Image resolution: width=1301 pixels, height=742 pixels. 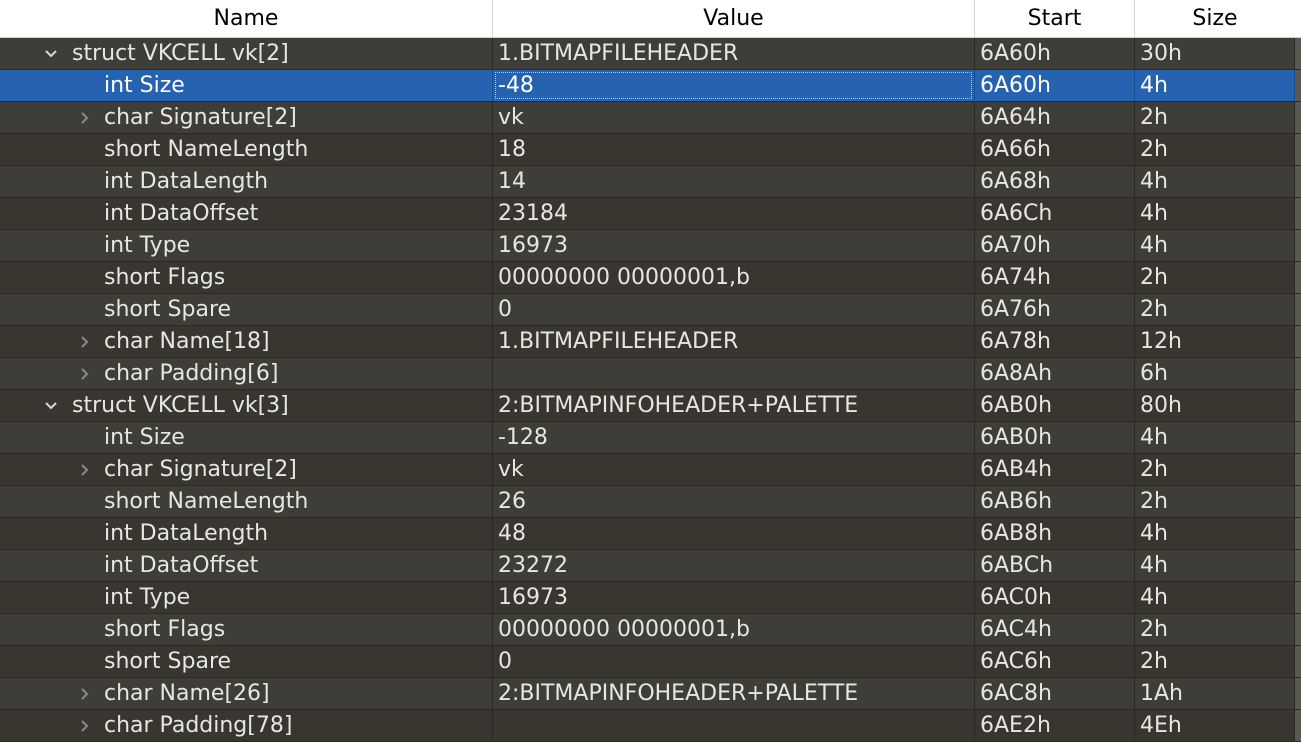 I want to click on size-cell: 30h, so click(x=1215, y=53).